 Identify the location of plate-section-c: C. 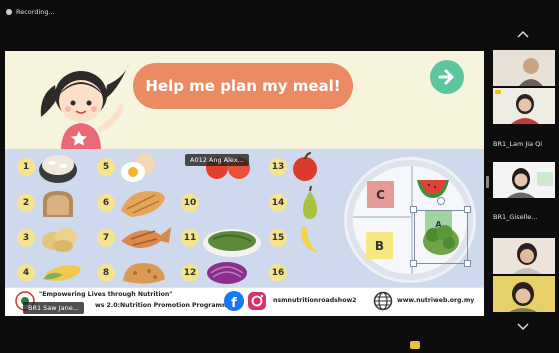
(380, 194).